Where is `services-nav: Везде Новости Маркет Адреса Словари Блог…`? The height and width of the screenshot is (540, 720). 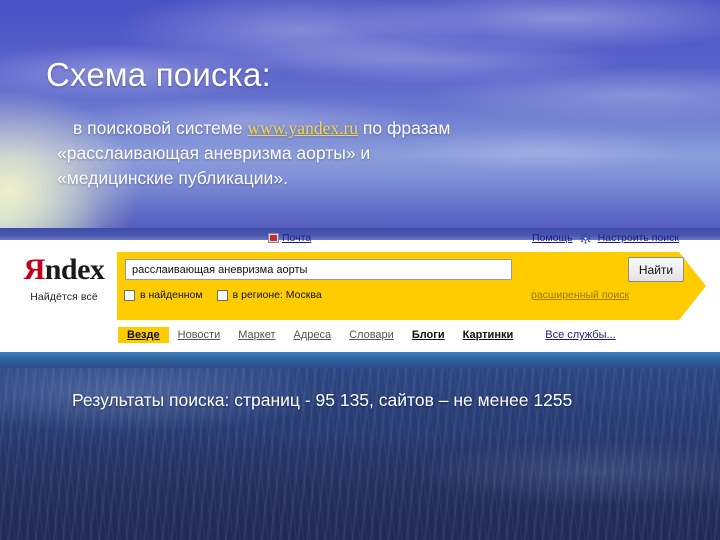 services-nav: Везде Новости Маркет Адреса Словари Блог… is located at coordinates (371, 335).